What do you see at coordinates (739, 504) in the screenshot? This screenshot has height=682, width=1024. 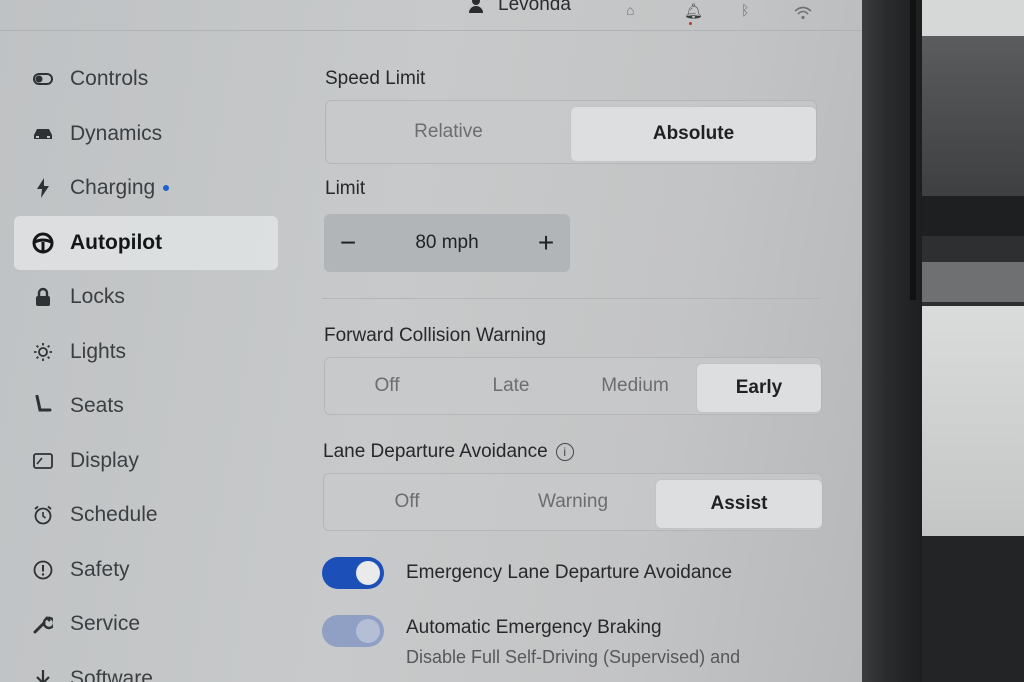 I see `lda-option-assist: Assist` at bounding box center [739, 504].